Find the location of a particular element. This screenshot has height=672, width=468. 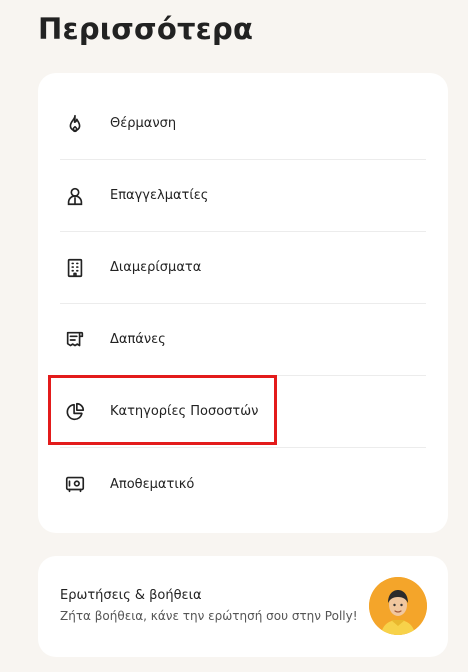

menu-item-label: Δαπάνες is located at coordinates (138, 339).